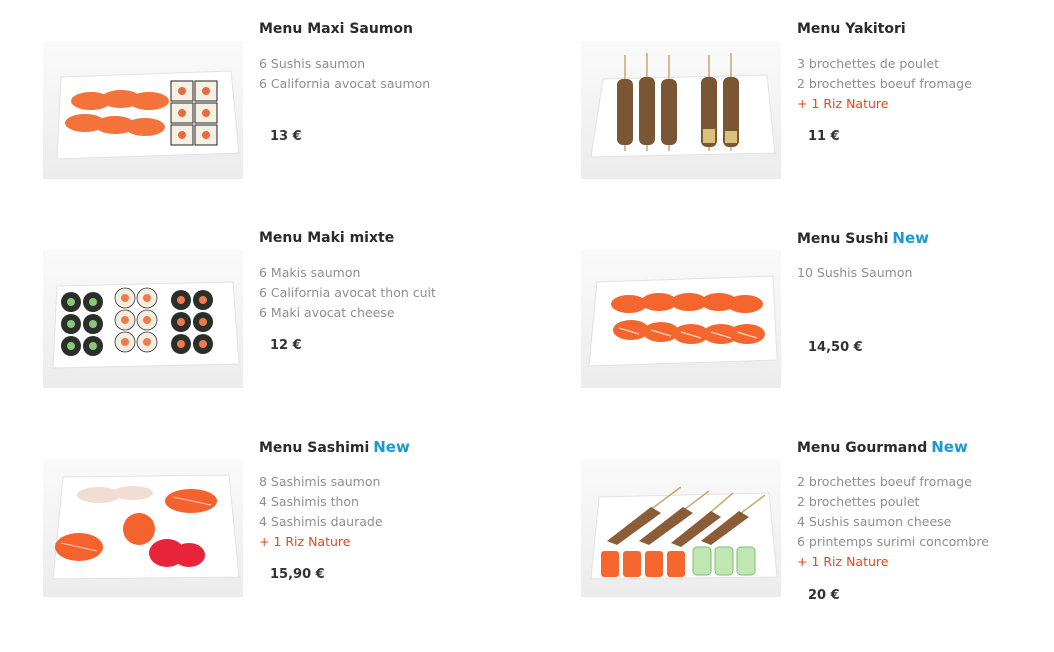 The width and height of the screenshot is (1054, 652). I want to click on menu-title: Menu Maki mixte, so click(379, 238).